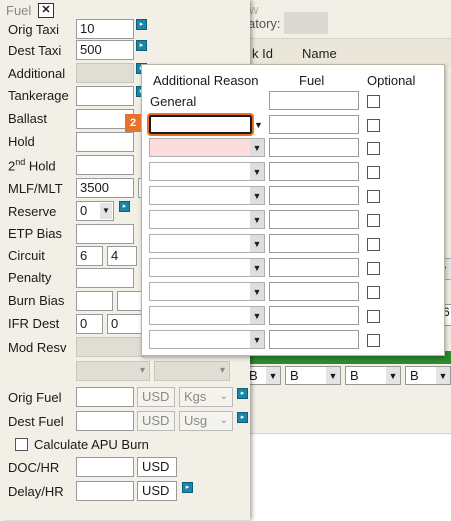 The height and width of the screenshot is (521, 451). What do you see at coordinates (36, 421) in the screenshot?
I see `dest-fuel-label: Dest Fuel` at bounding box center [36, 421].